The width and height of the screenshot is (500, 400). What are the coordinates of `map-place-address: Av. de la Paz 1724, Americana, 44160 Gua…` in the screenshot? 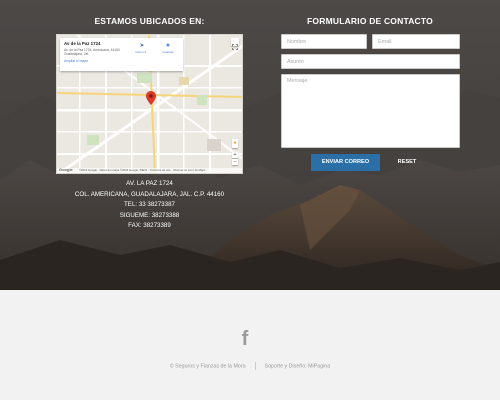 It's located at (92, 52).